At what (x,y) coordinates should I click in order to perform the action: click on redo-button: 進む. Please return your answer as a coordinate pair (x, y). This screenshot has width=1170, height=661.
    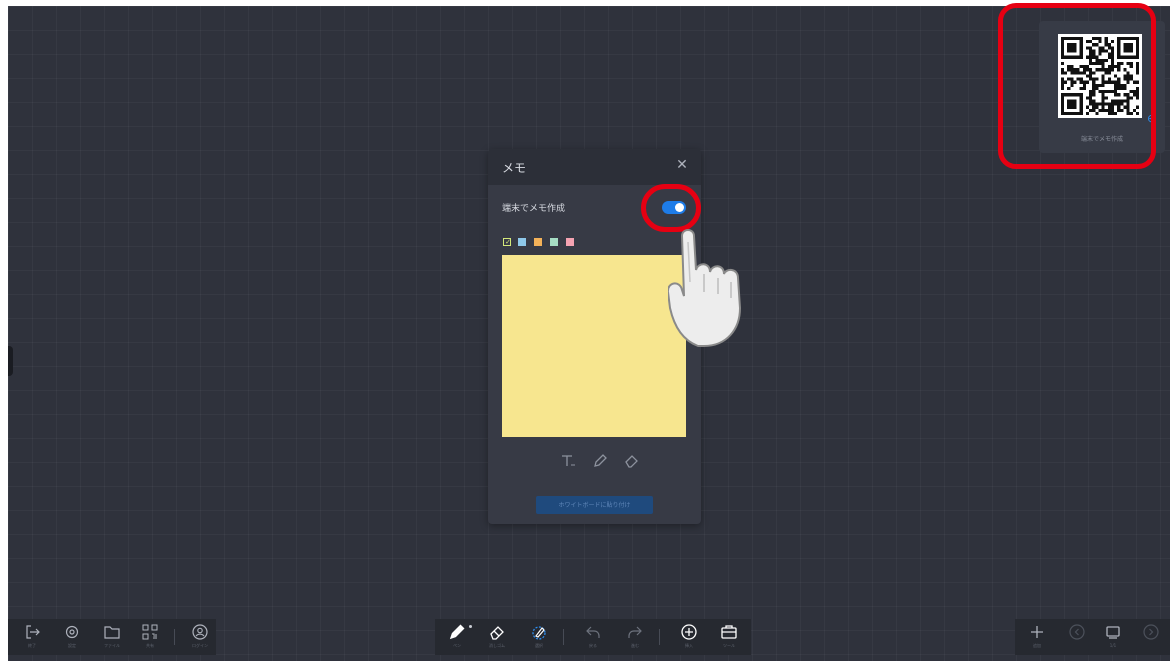
    Looking at the image, I should click on (635, 638).